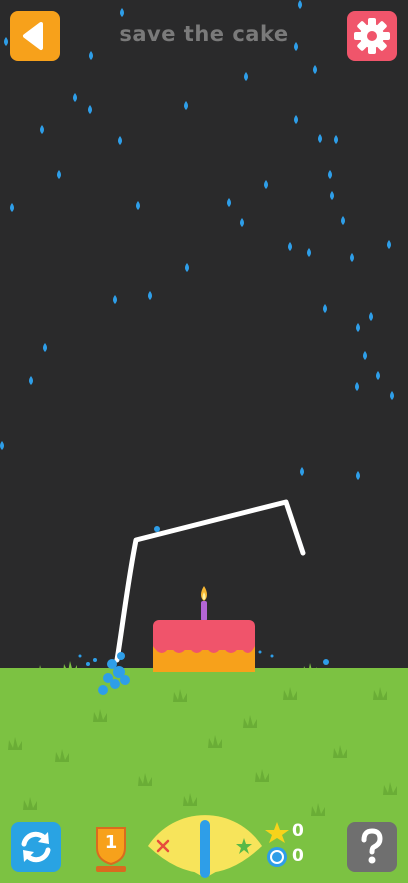  What do you see at coordinates (277, 832) in the screenshot?
I see `star-icon` at bounding box center [277, 832].